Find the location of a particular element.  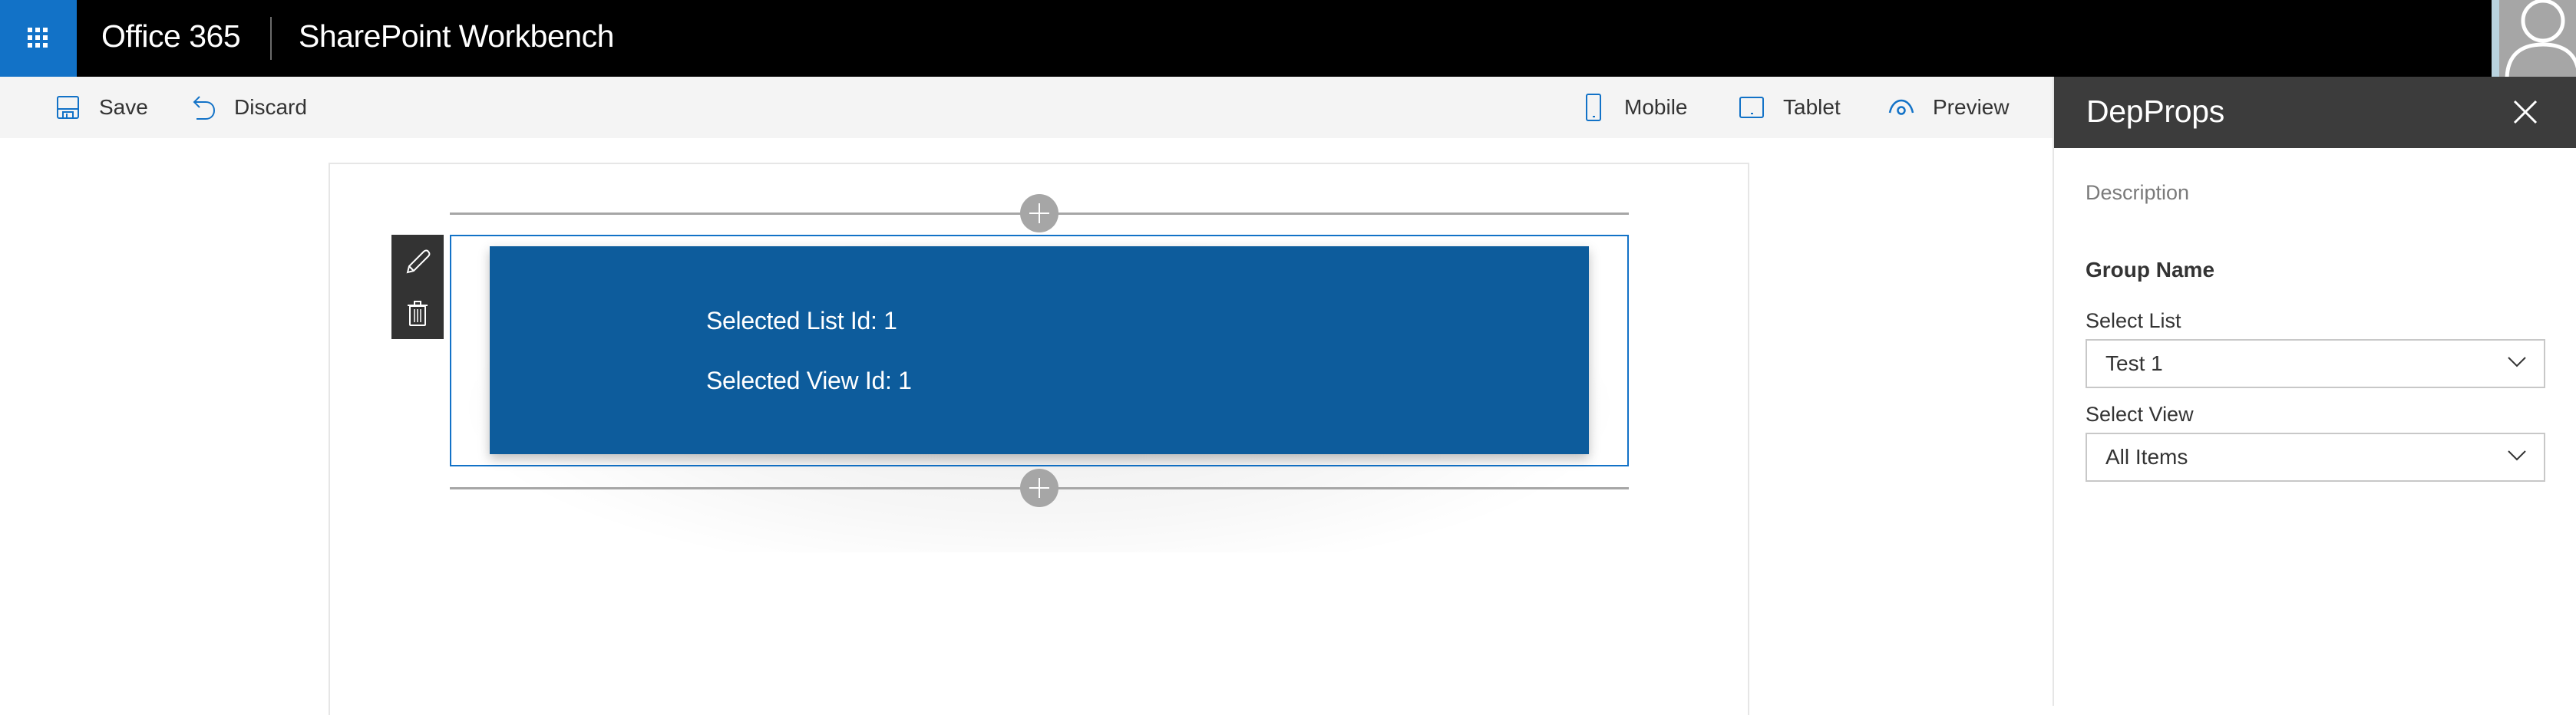

property-pane-header: DepProps is located at coordinates (2315, 112).